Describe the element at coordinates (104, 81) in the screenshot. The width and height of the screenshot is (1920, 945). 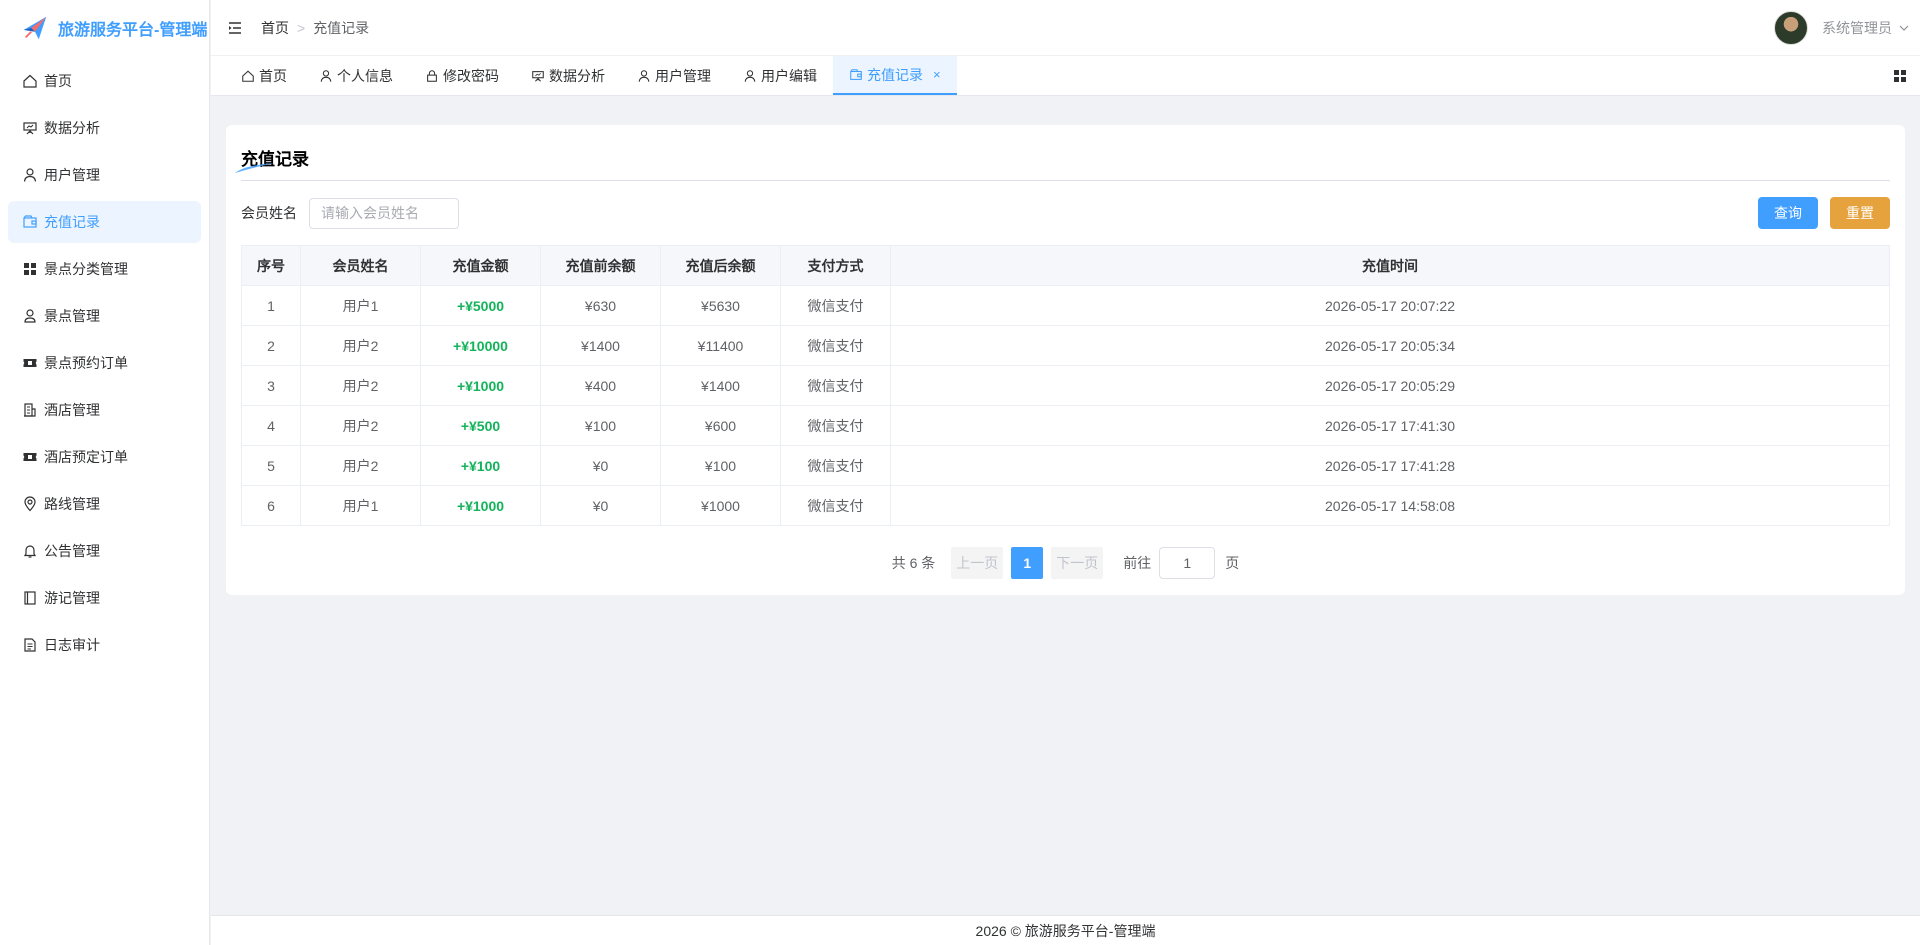
I see `sidebar-item-0: 首页` at that location.